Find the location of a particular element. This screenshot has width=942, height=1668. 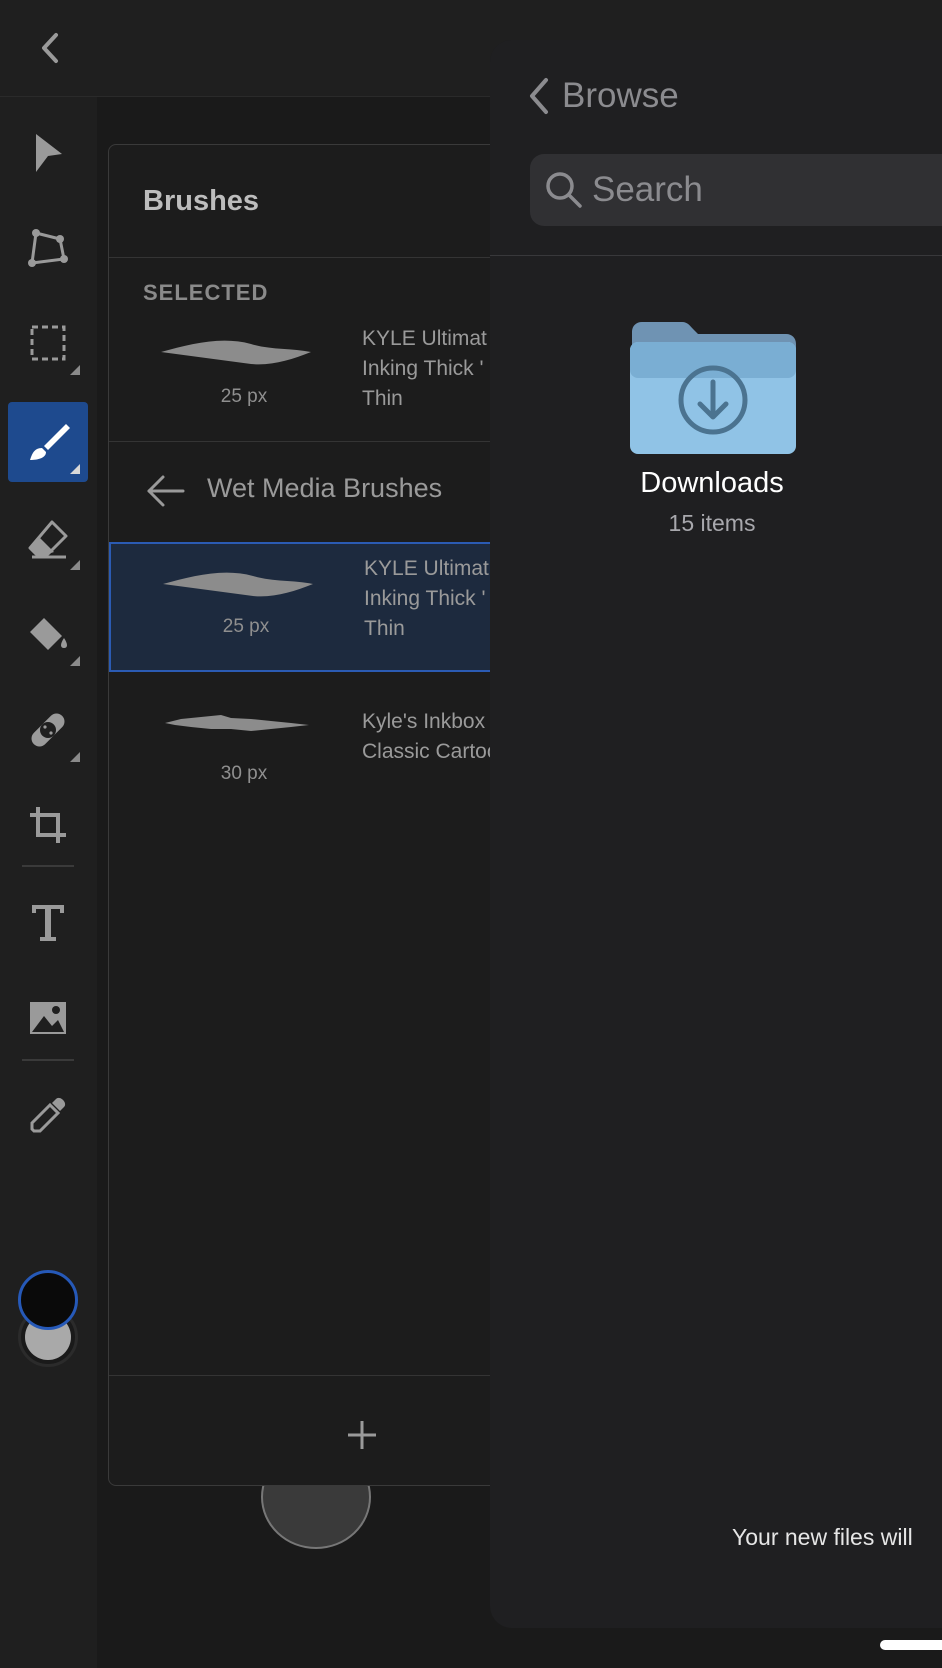

brush-list-item: 25 px KYLE Ultimat Inking Thick ' Thin is located at coordinates (308, 607).